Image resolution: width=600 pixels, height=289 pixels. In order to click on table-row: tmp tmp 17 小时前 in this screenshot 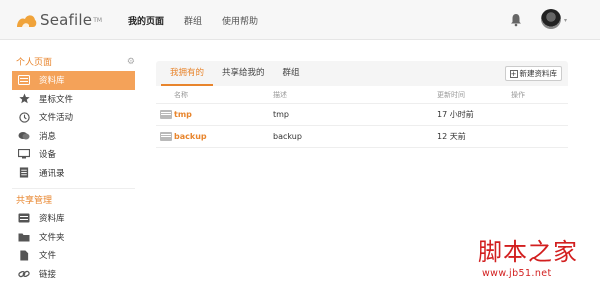, I will do `click(362, 115)`.